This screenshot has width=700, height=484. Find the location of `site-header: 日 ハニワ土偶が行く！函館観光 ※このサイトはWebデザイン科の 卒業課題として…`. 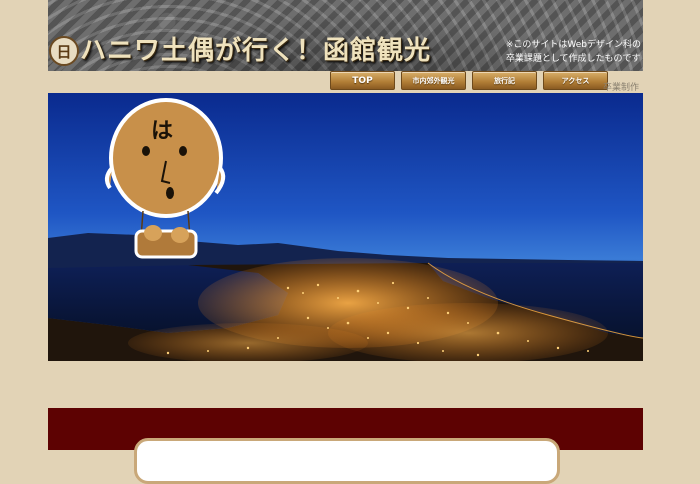

site-header: 日 ハニワ土偶が行く！函館観光 ※このサイトはWebデザイン科の 卒業課題として… is located at coordinates (345, 35).